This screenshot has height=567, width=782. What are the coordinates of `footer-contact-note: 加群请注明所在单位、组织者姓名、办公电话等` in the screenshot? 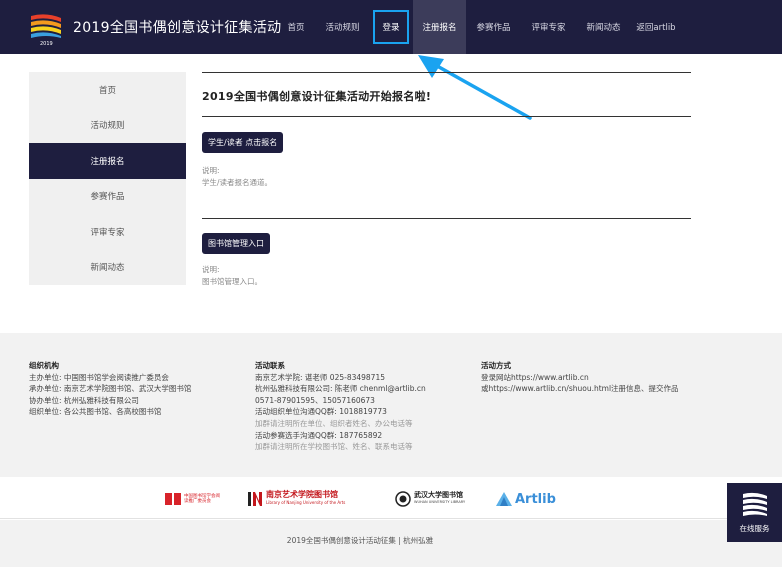 It's located at (334, 423).